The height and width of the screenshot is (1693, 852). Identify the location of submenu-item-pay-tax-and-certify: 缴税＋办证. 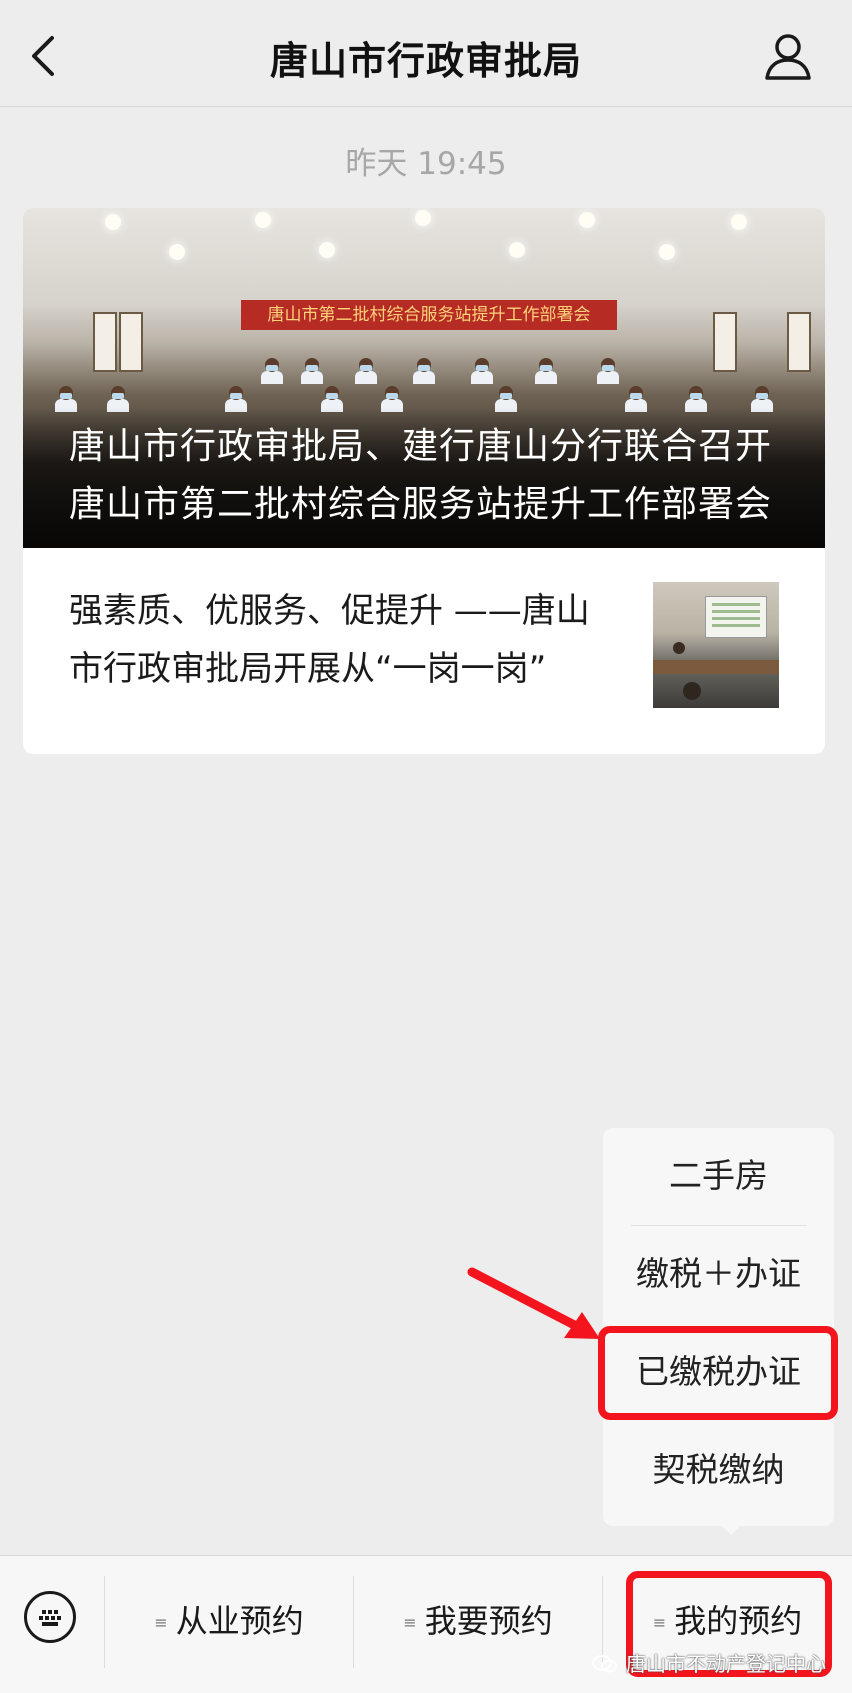
(718, 1274).